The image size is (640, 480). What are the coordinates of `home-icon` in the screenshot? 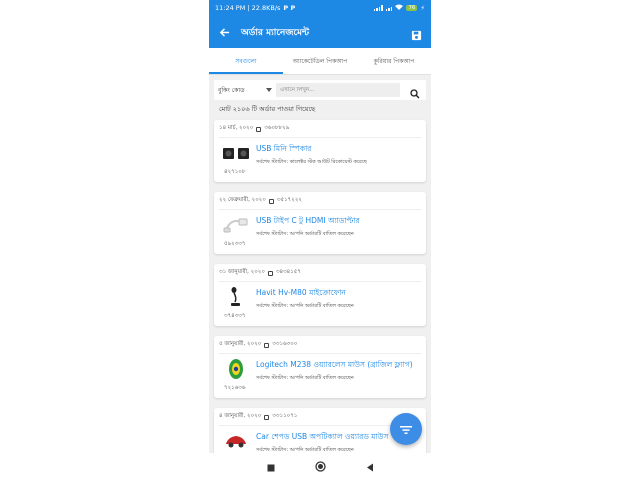 It's located at (320, 466).